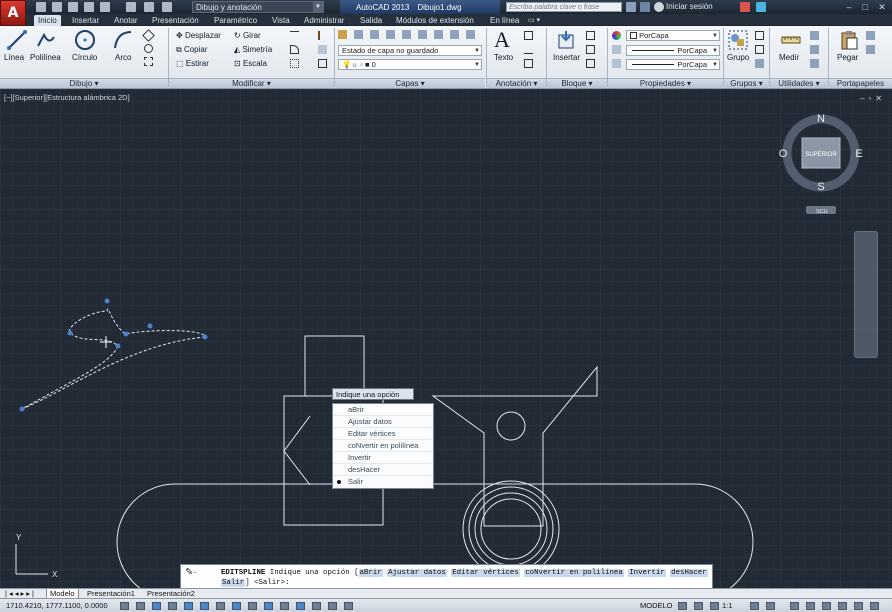 The image size is (892, 612). Describe the element at coordinates (849, 40) in the screenshot. I see `paste-icon` at that location.